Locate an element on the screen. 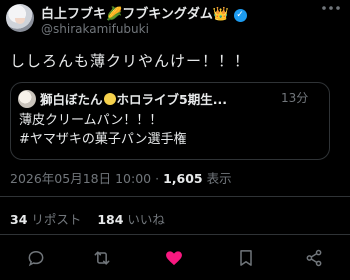 Image resolution: width=350 pixels, height=280 pixels. tweet-meta: 2026年05月18日 10:00 · 1,605 表示 is located at coordinates (121, 177).